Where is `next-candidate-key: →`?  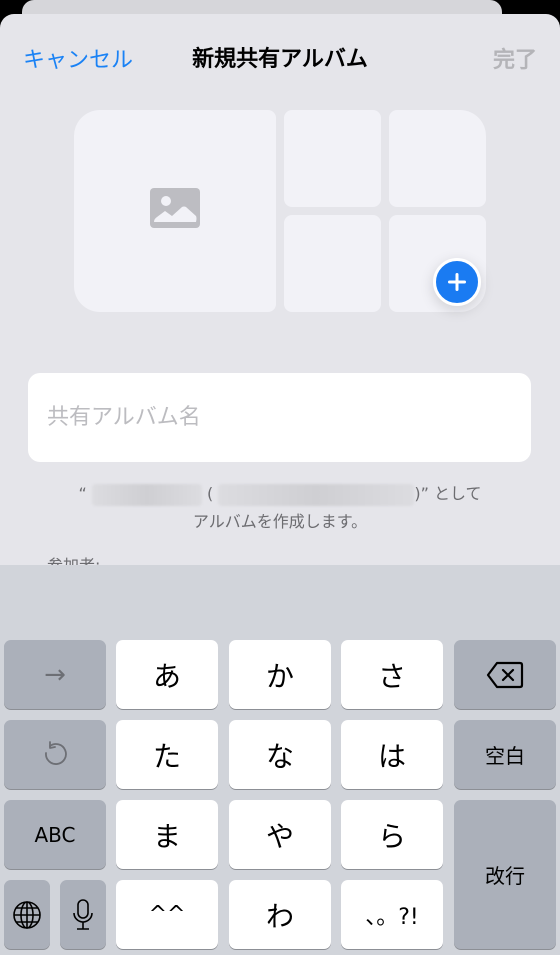 next-candidate-key: → is located at coordinates (55, 674).